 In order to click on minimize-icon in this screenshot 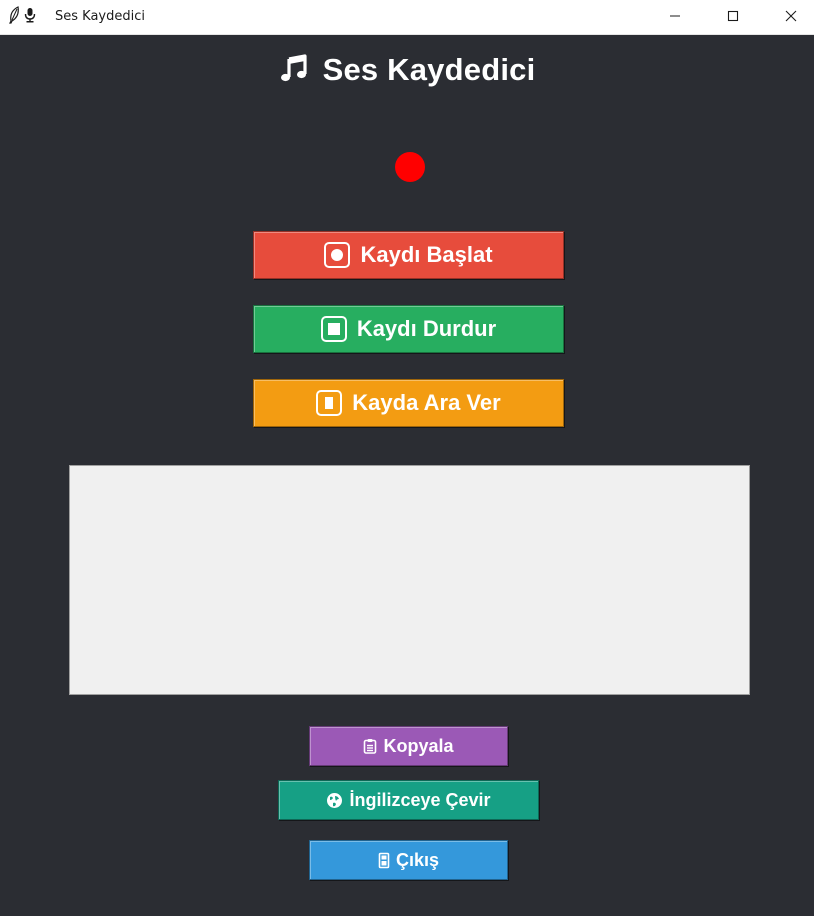, I will do `click(675, 18)`.